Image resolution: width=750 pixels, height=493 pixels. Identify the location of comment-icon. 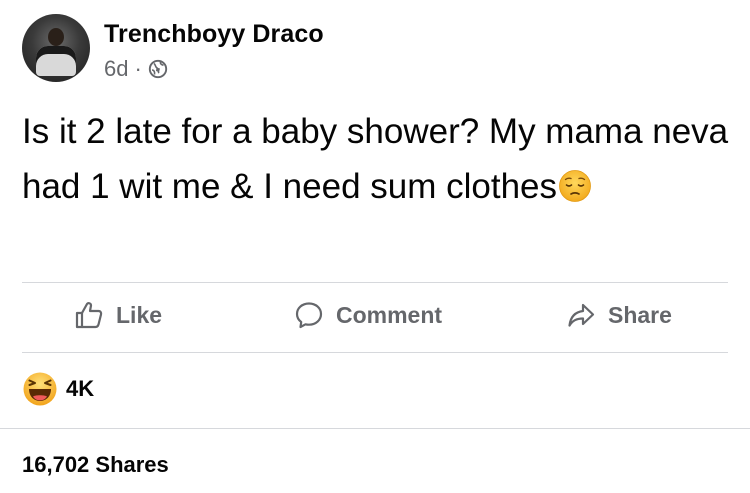
(309, 315).